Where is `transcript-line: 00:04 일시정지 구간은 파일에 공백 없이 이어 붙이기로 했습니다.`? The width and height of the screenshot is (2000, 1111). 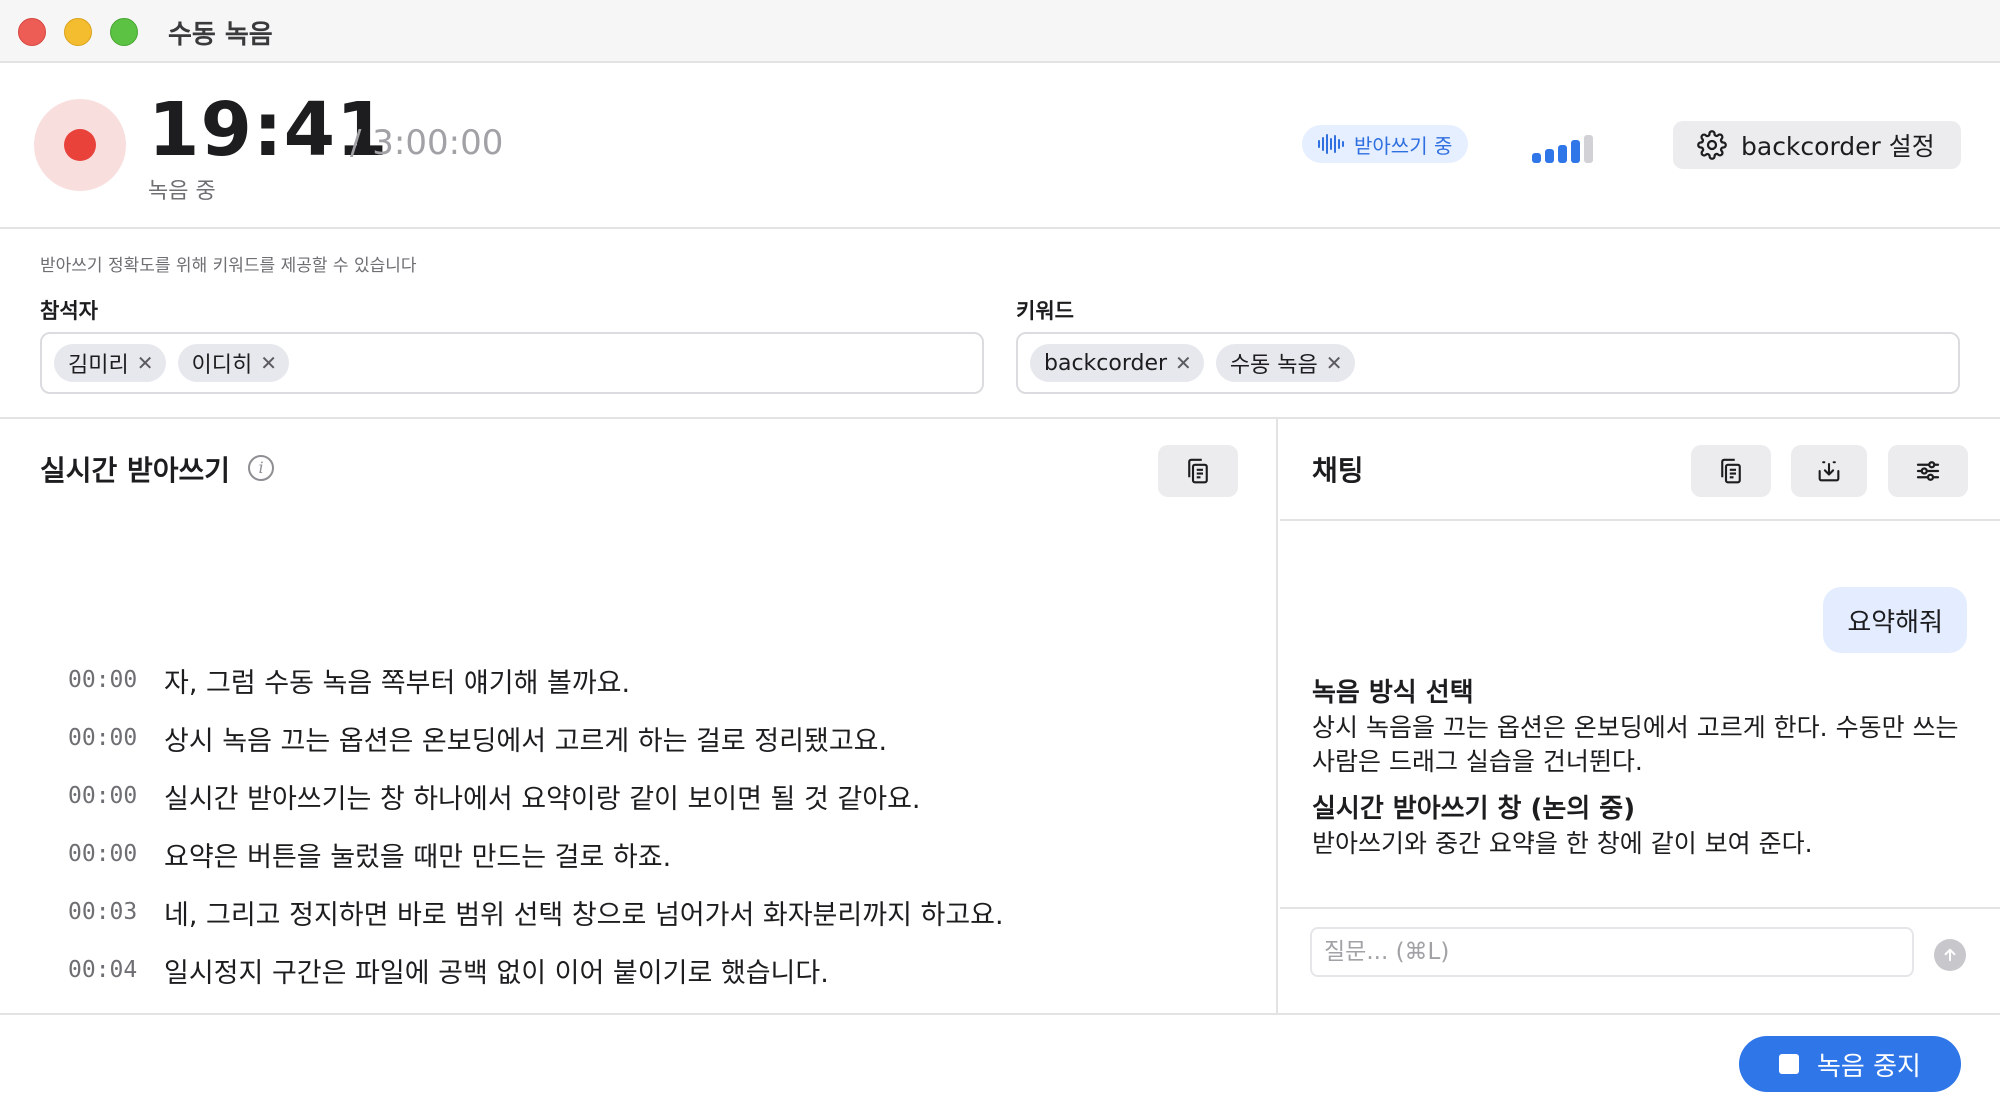 transcript-line: 00:04 일시정지 구간은 파일에 공백 없이 이어 붙이기로 했습니다. is located at coordinates (536, 970).